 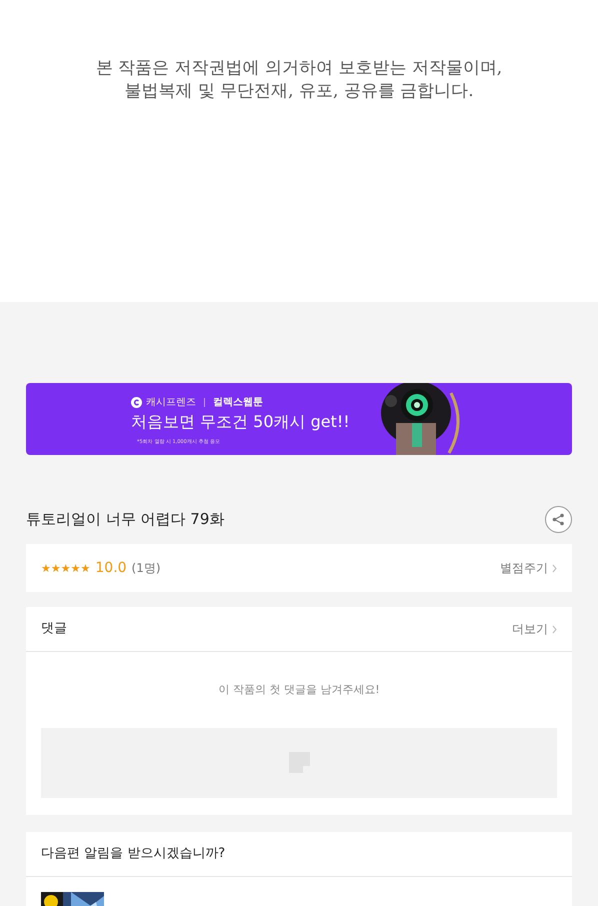 What do you see at coordinates (528, 568) in the screenshot?
I see `rate-link: 별점주기` at bounding box center [528, 568].